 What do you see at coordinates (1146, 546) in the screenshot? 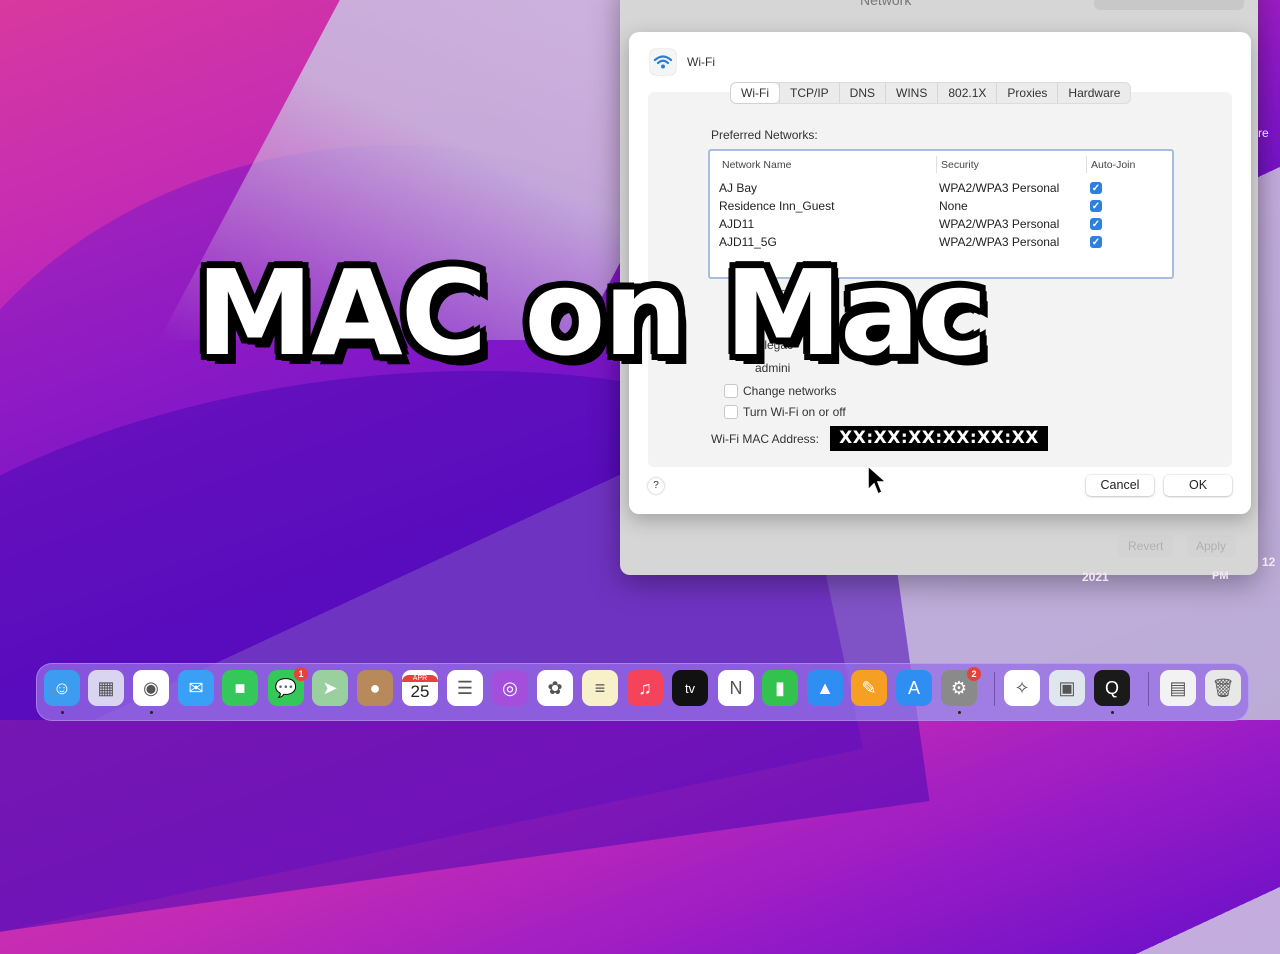
I see `revert-button: Revert` at bounding box center [1146, 546].